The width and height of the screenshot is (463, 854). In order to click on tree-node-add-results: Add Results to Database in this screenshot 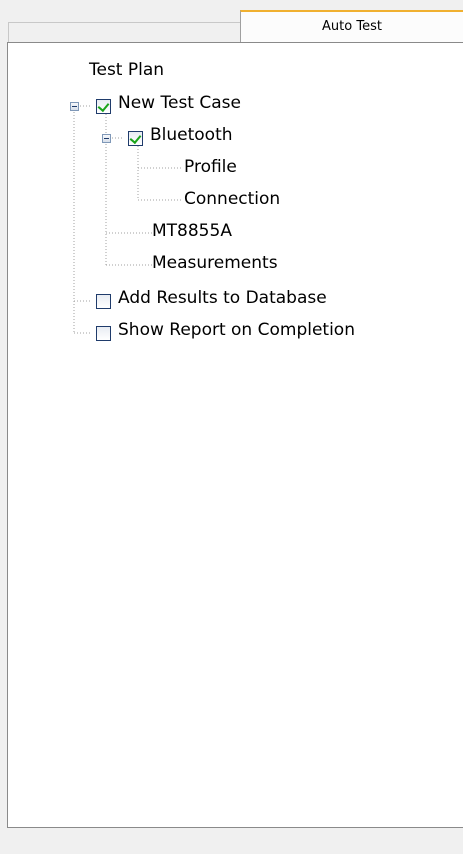, I will do `click(222, 298)`.